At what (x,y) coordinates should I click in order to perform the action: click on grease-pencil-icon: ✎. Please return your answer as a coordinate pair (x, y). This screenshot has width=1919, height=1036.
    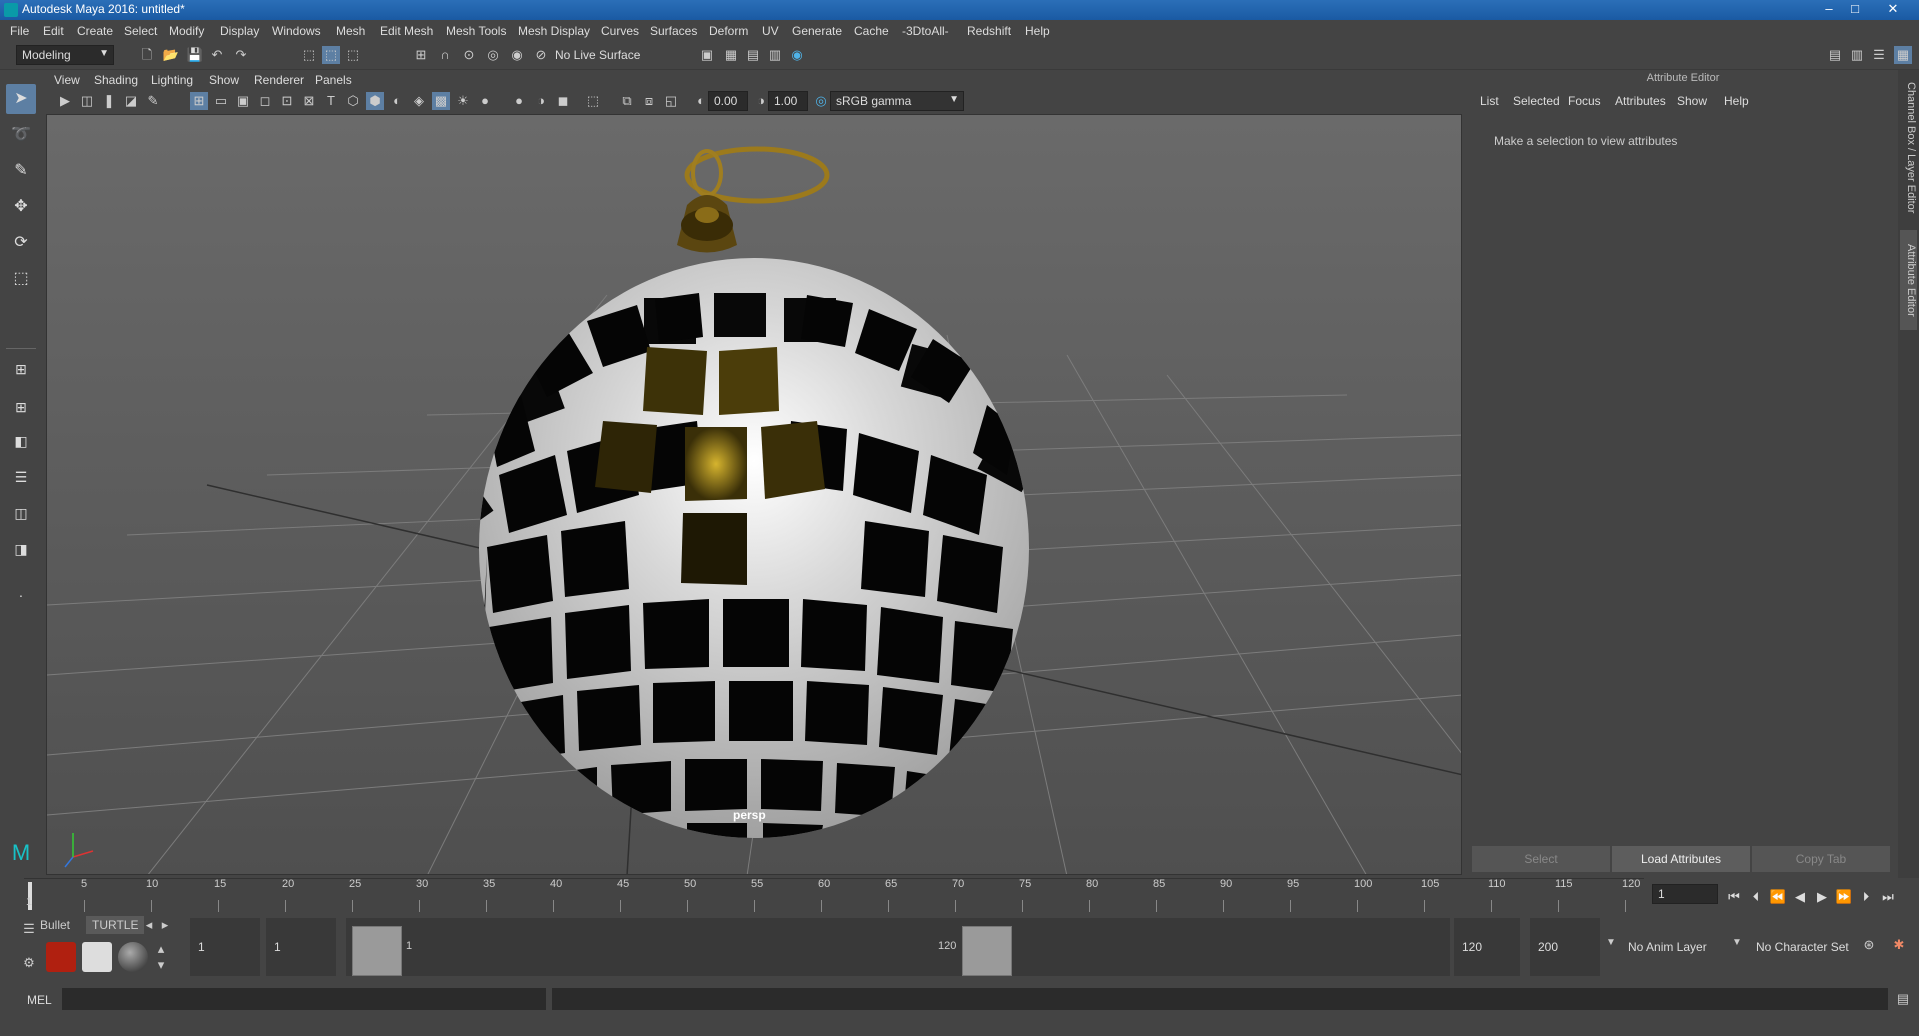
    Looking at the image, I should click on (153, 101).